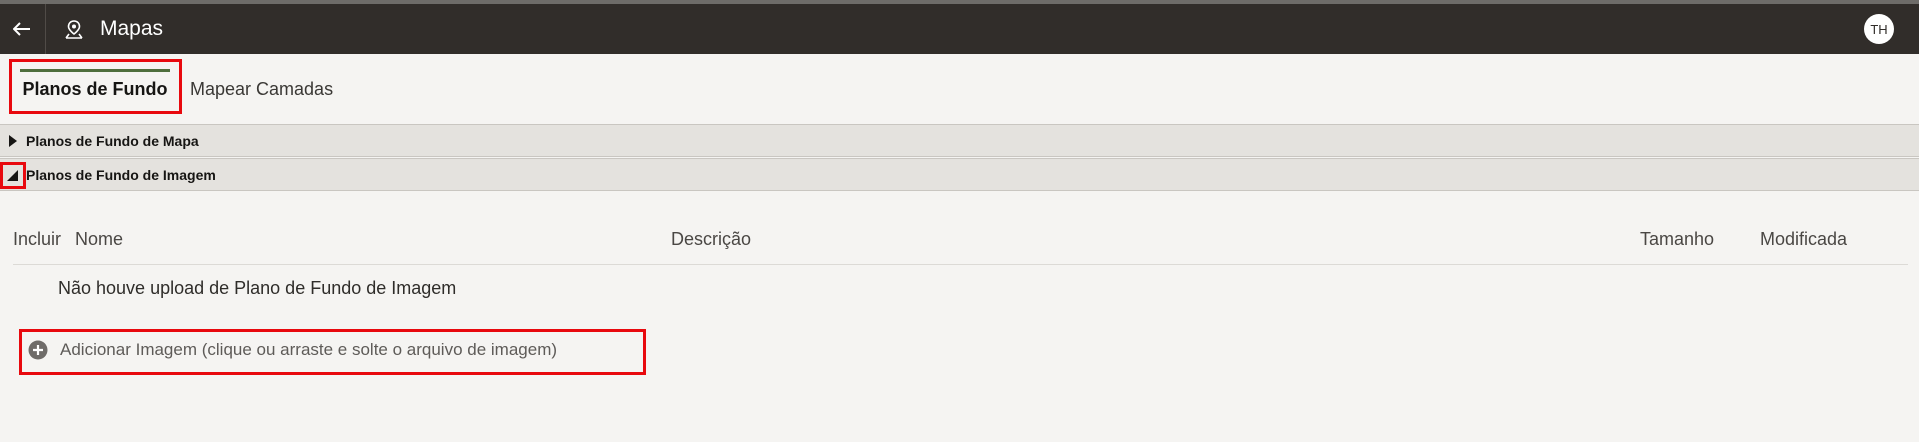  I want to click on highlight-box-tab, so click(95, 86).